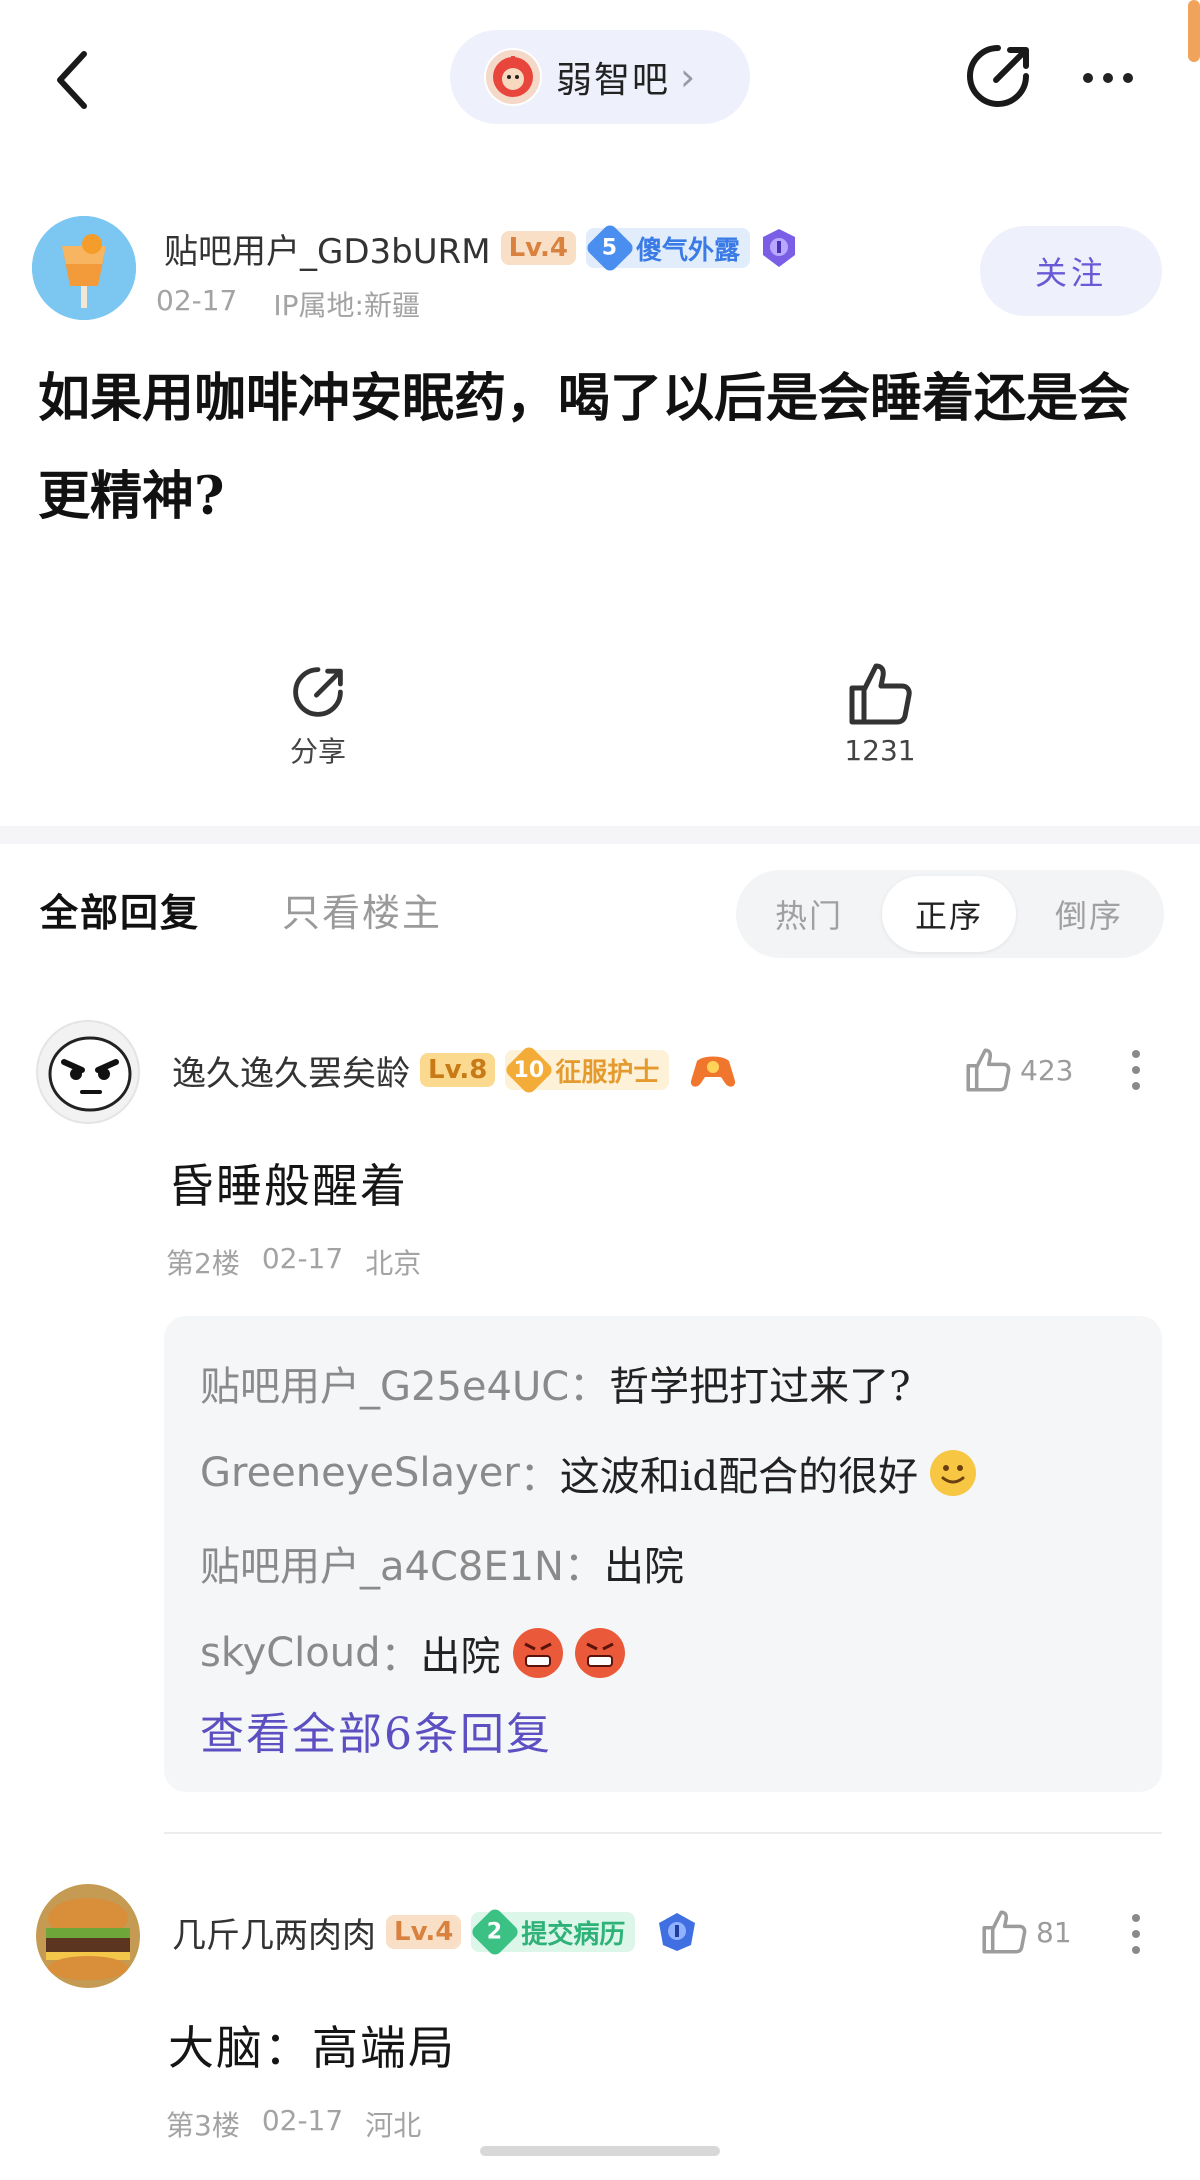 This screenshot has height=2180, width=1200. What do you see at coordinates (809, 914) in the screenshot?
I see `sort-hot: 热门` at bounding box center [809, 914].